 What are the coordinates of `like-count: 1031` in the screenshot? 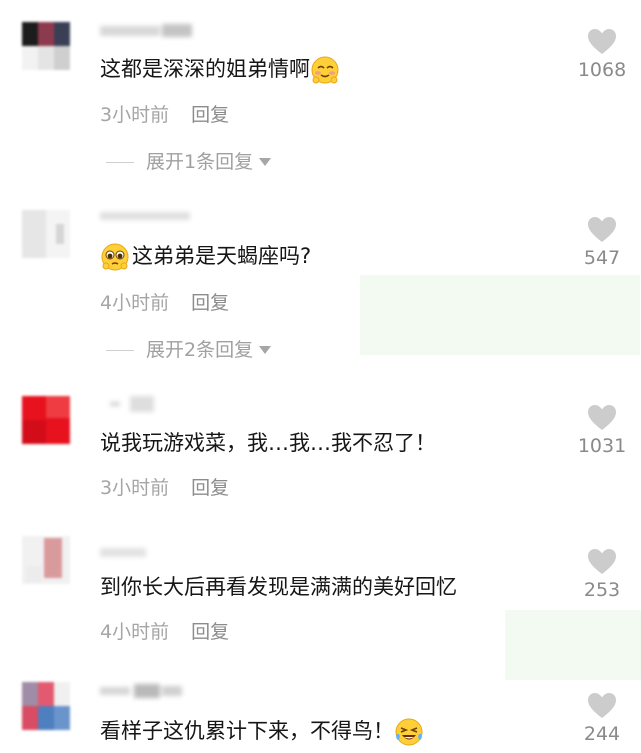 It's located at (602, 446).